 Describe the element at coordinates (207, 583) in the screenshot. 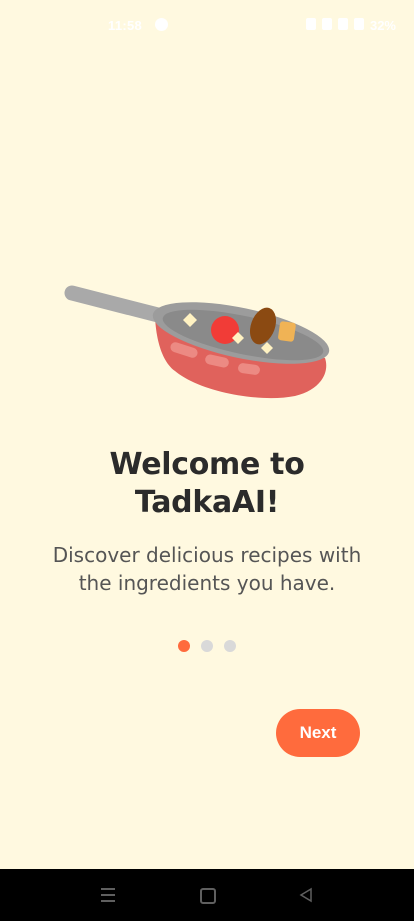

I see `subtitle-line-2: the ingredients you have.` at that location.